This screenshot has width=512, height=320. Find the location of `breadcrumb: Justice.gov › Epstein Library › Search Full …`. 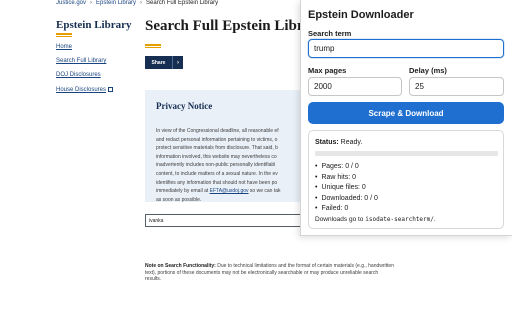

breadcrumb: Justice.gov › Epstein Library › Search Full … is located at coordinates (137, 4).